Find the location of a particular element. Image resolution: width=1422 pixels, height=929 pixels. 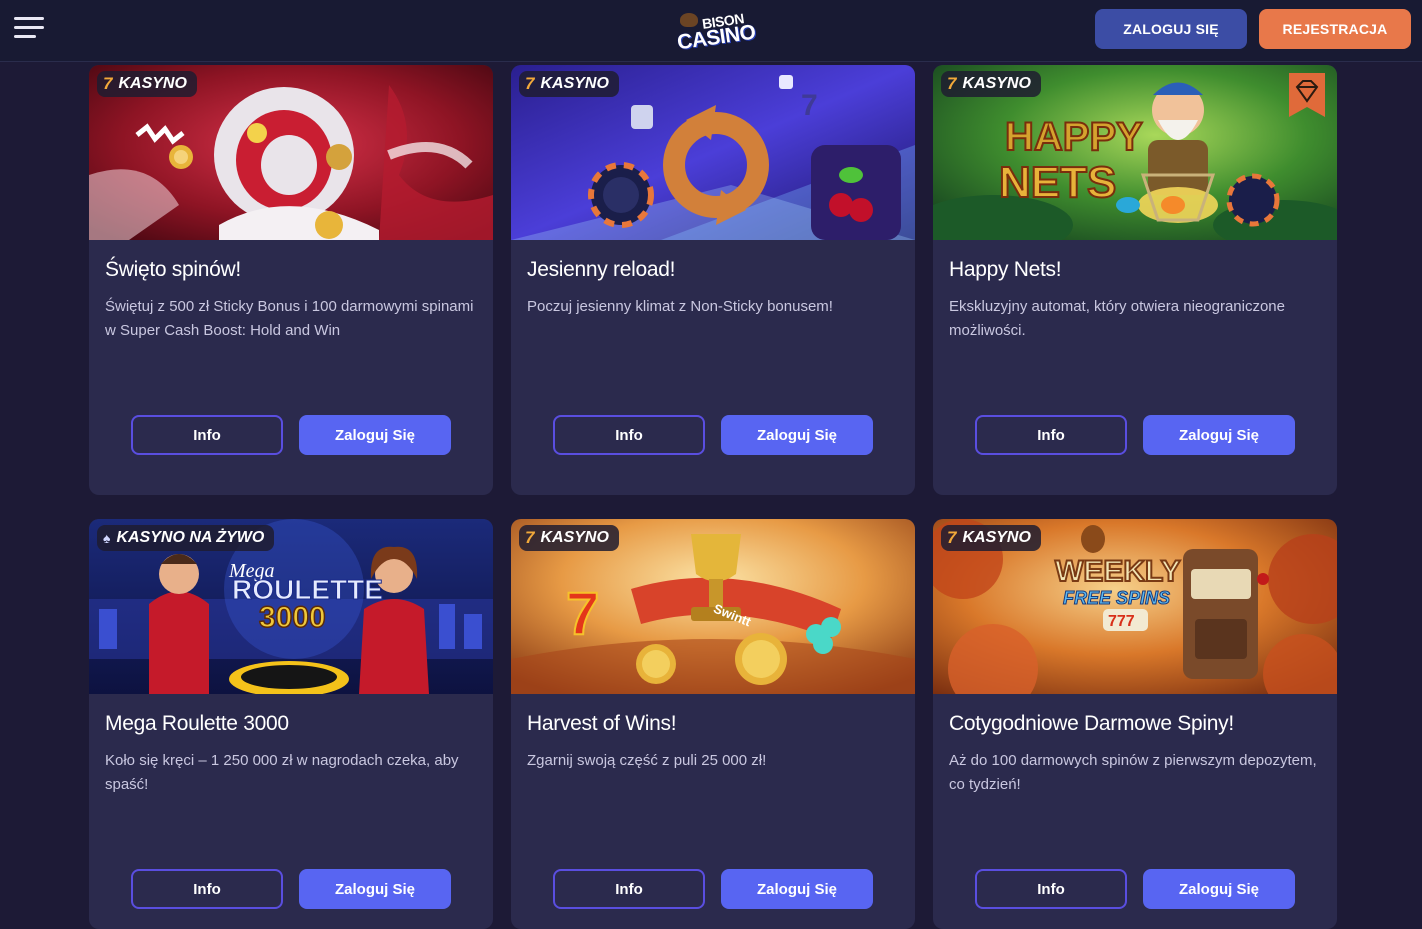

promo-description: Zgarnij swoją część z puli 25 000 zł! is located at coordinates (647, 760).